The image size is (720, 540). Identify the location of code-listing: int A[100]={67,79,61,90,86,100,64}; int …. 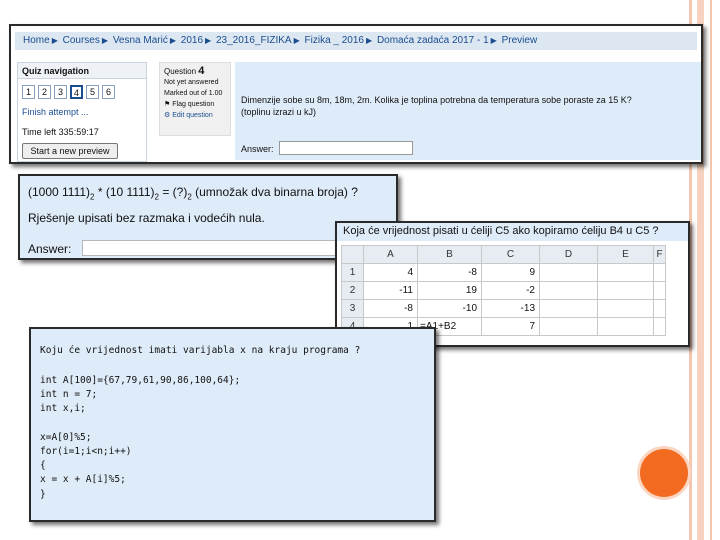
(140, 438).